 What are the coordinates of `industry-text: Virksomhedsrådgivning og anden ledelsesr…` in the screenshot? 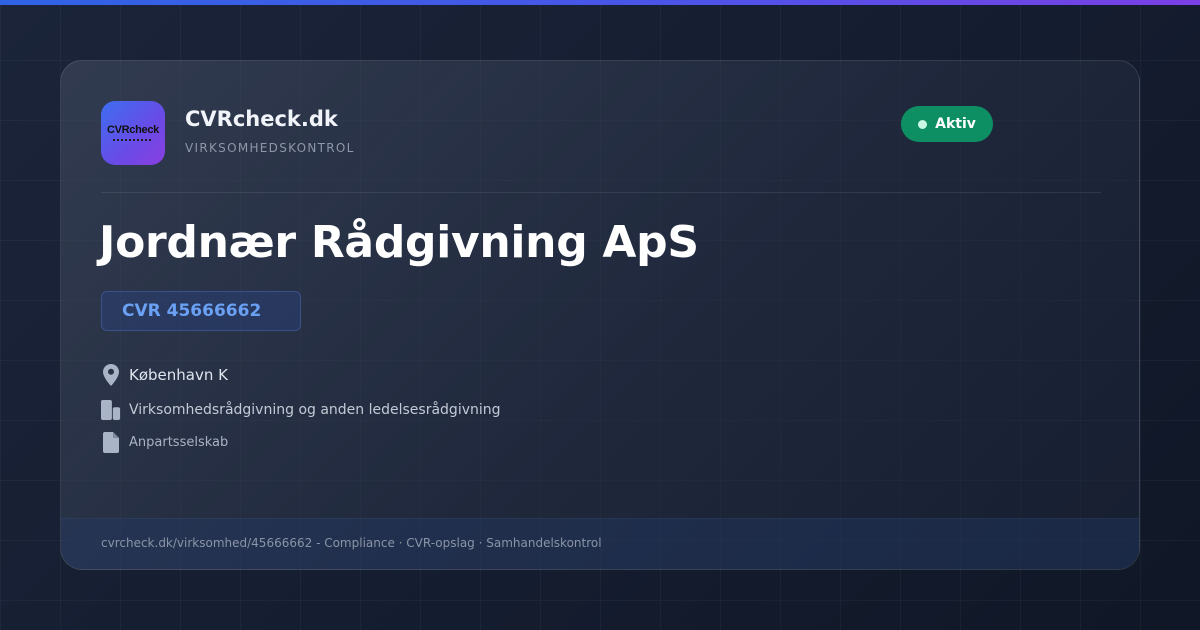 It's located at (315, 410).